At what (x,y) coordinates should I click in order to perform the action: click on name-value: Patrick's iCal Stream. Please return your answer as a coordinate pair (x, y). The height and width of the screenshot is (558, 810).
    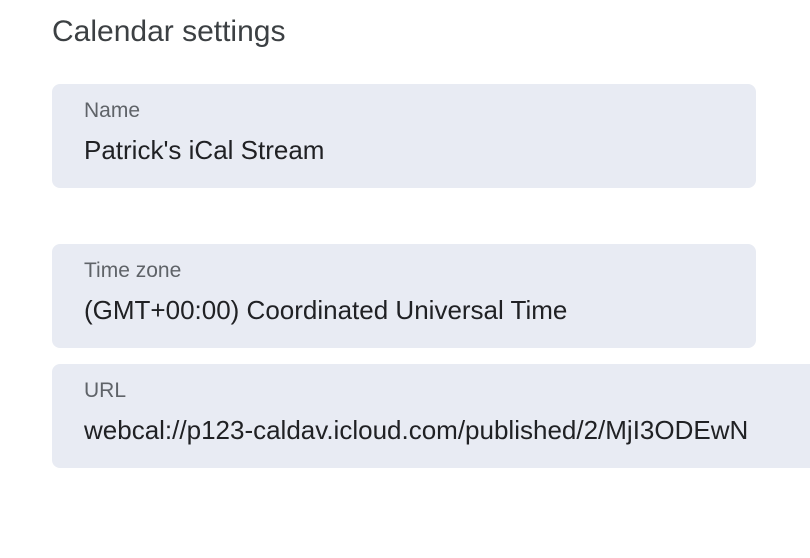
    Looking at the image, I should click on (420, 150).